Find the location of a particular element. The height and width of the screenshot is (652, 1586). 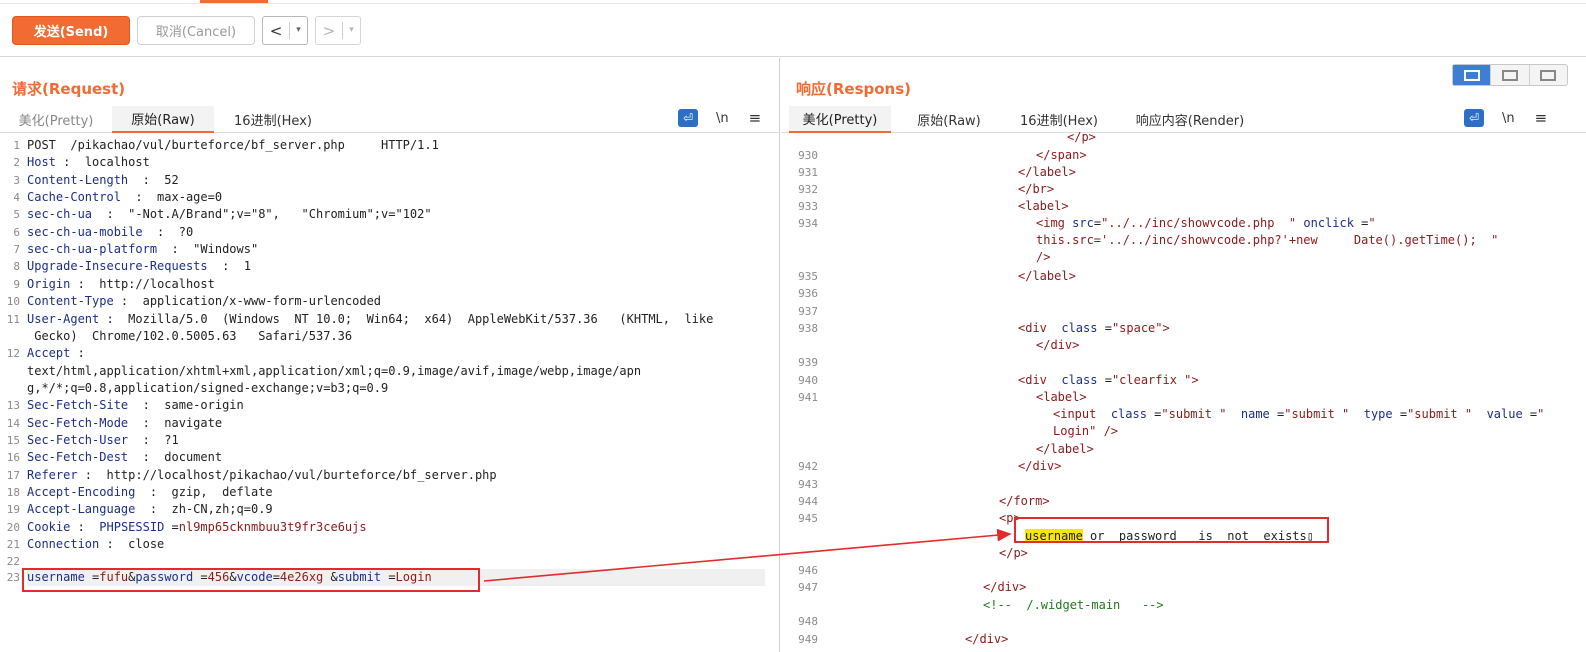

line-number: 18 is located at coordinates (13, 492).